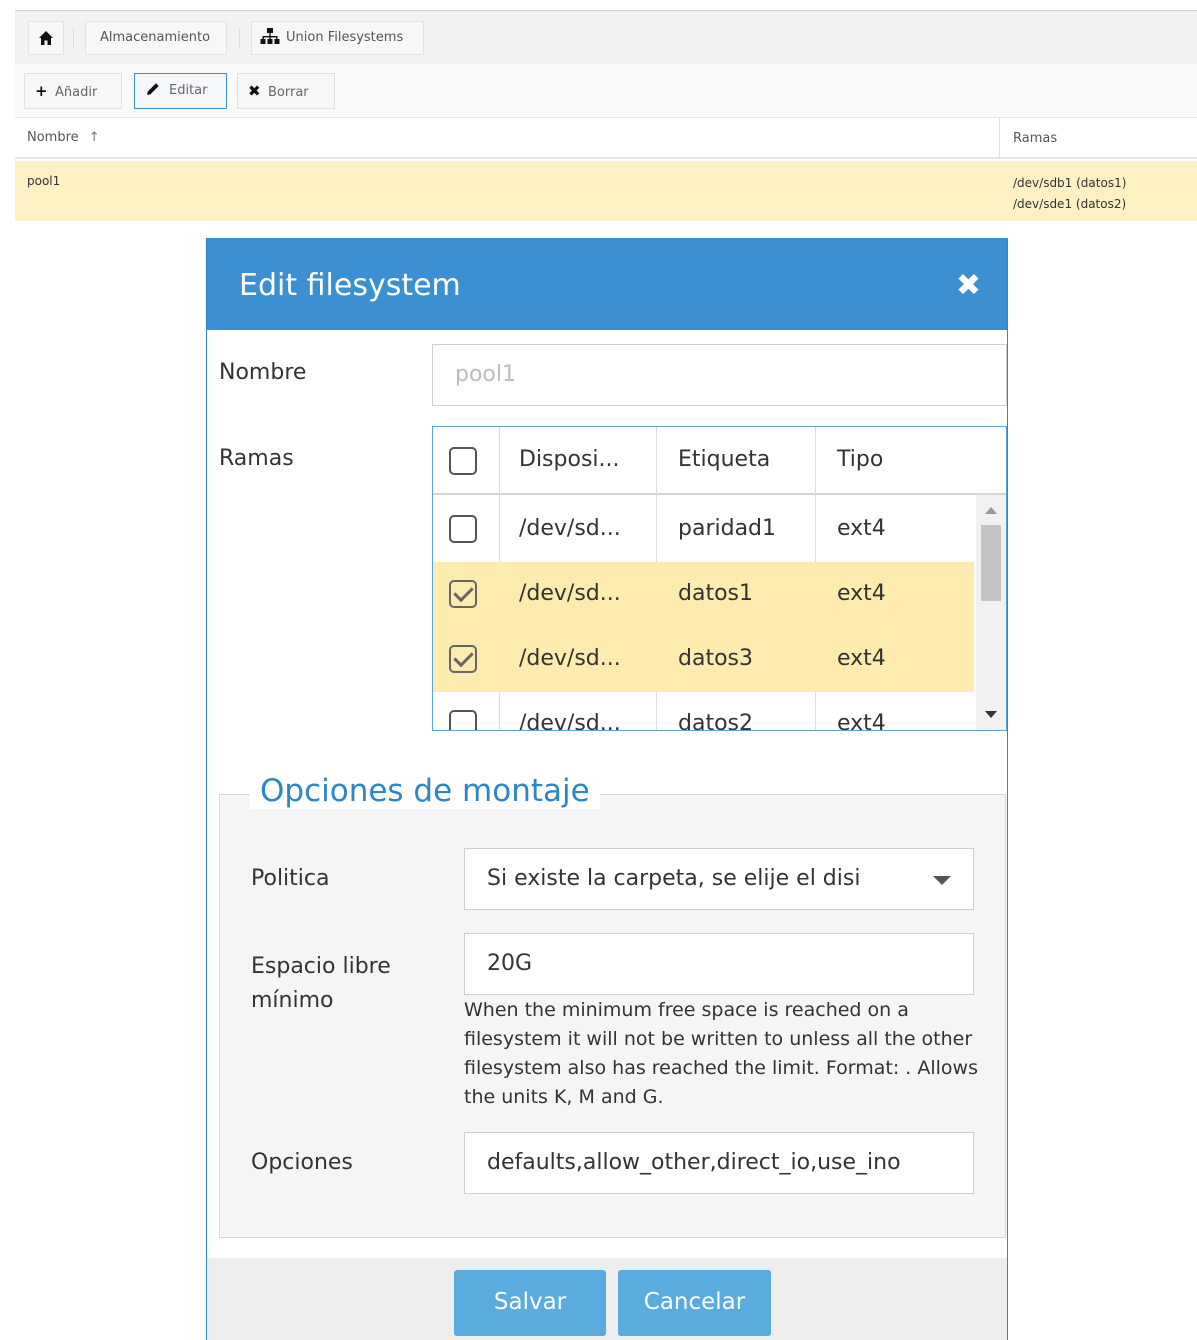  What do you see at coordinates (188, 90) in the screenshot?
I see `edit-label: Editar` at bounding box center [188, 90].